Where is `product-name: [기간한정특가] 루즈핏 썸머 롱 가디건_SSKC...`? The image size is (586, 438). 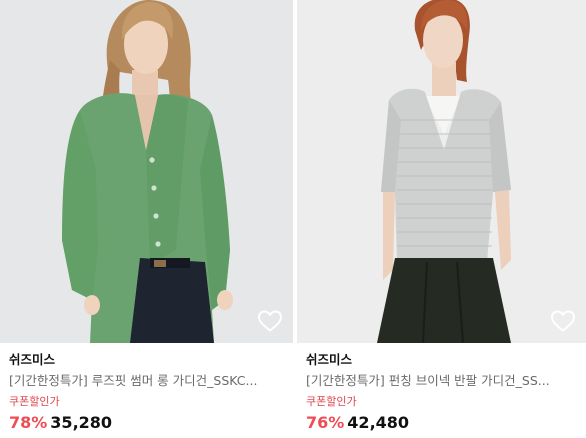 product-name: [기간한정특가] 루즈핏 썸머 롱 가디건_SSKC... is located at coordinates (147, 383).